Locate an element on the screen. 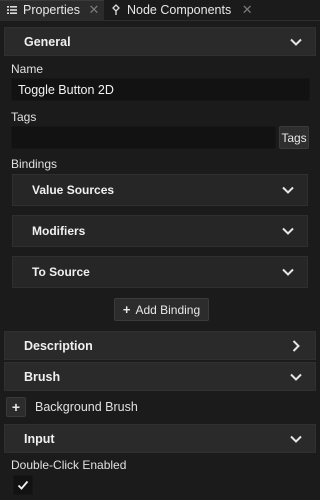 Image resolution: width=320 pixels, height=500 pixels. double-click-label: Double-Click Enabled is located at coordinates (69, 465).